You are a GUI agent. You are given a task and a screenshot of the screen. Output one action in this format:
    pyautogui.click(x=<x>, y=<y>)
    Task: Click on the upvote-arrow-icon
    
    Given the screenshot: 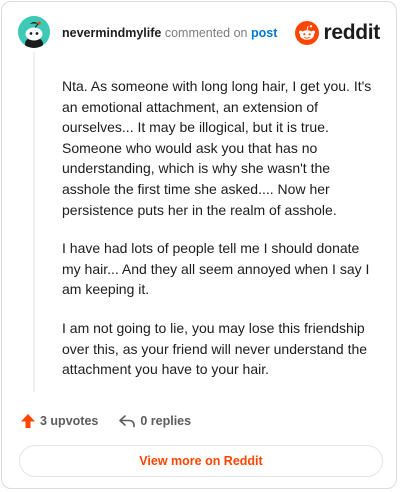 What is the action you would take?
    pyautogui.click(x=28, y=421)
    